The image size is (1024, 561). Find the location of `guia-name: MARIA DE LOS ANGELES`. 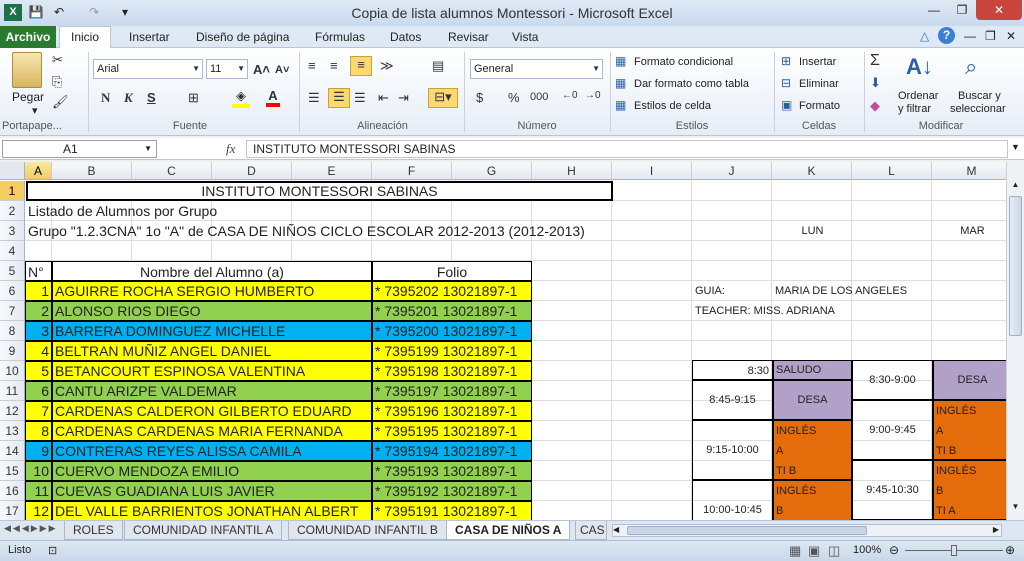

guia-name: MARIA DE LOS ANGELES is located at coordinates (855, 291).